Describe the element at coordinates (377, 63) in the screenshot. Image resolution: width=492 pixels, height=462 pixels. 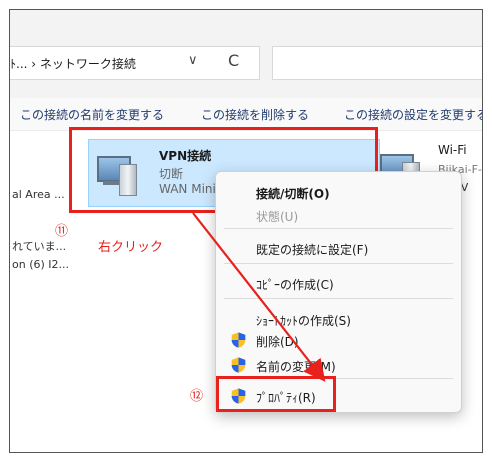
I see `search-input` at that location.